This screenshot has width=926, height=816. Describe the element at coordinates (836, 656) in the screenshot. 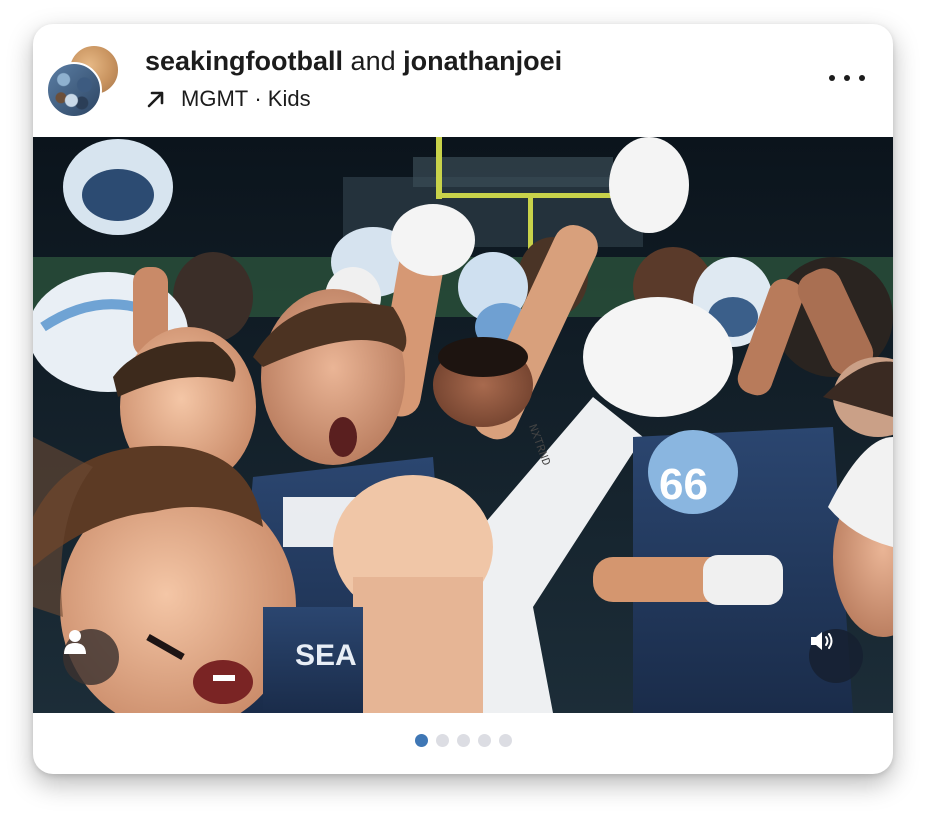

I see `sound-toggle-button` at that location.